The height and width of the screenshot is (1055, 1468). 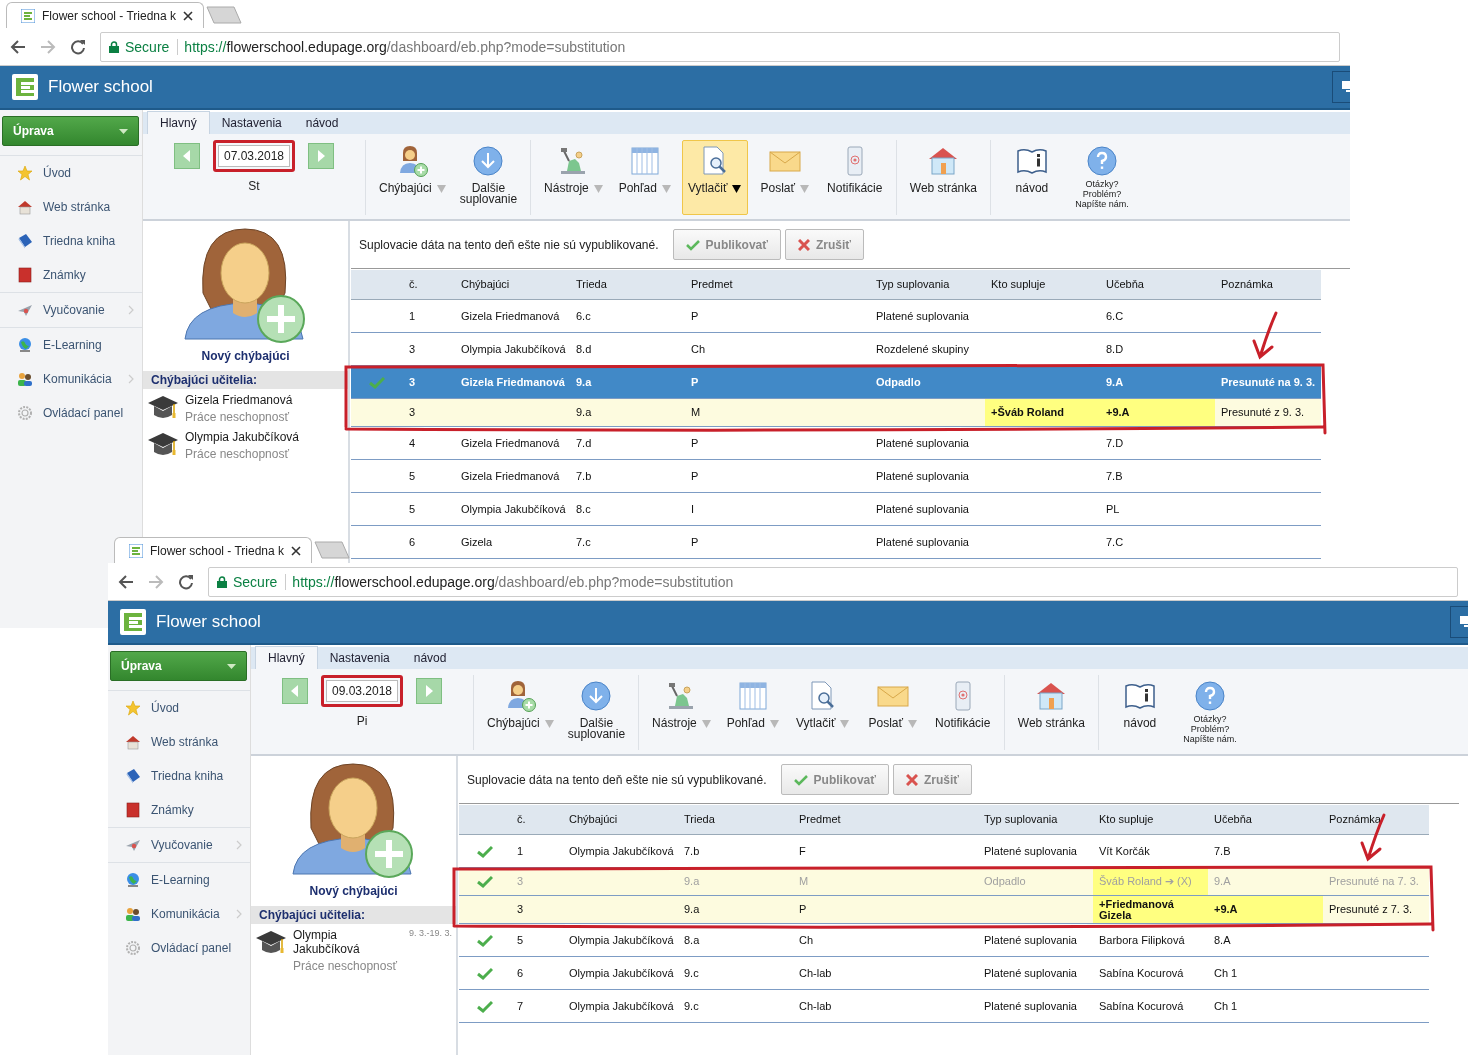 I want to click on table-row: 3 9.a M +Šváb Roland +9.A Presunuté z 9. 3., so click(x=836, y=413).